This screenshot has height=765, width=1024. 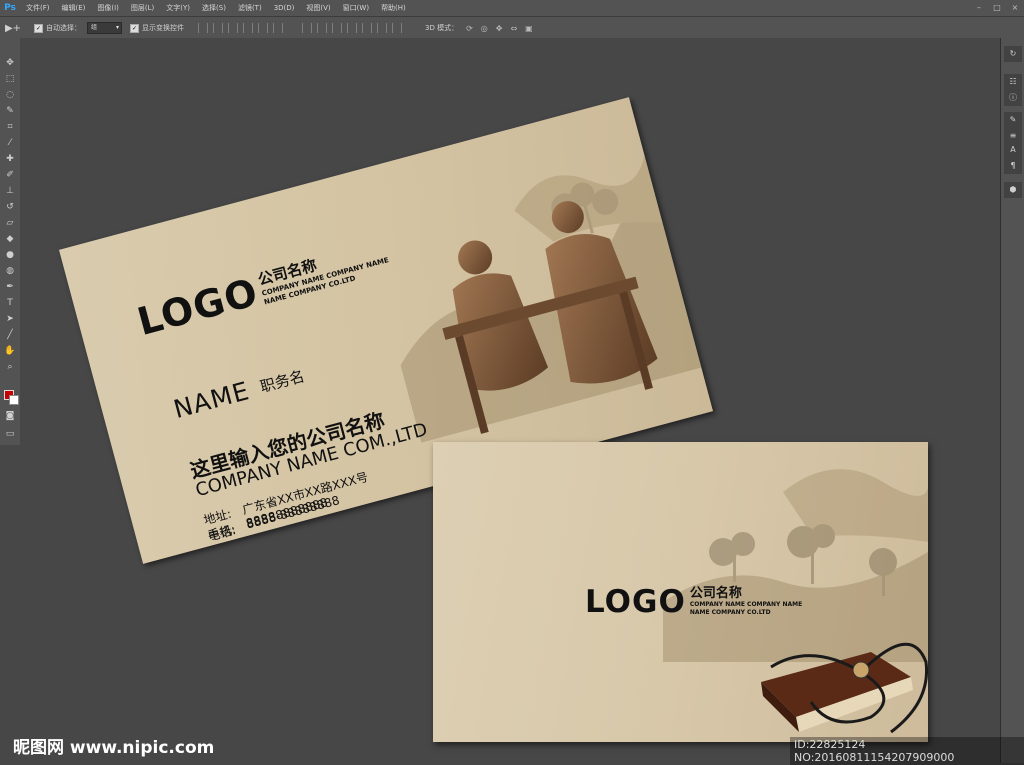 I want to click on auto-select-option: ✓ 自动选择：, so click(x=57, y=28).